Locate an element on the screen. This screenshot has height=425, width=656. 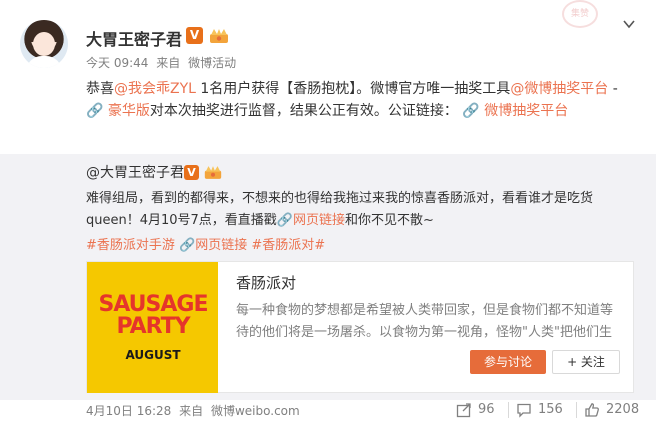
topic-tag: #香肠派对# is located at coordinates (288, 245).